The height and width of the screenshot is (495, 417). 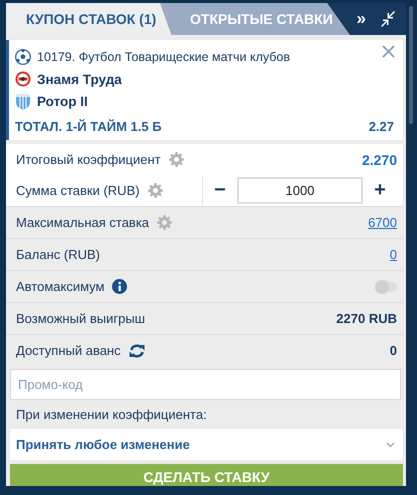 What do you see at coordinates (220, 190) in the screenshot?
I see `decrease-button: −` at bounding box center [220, 190].